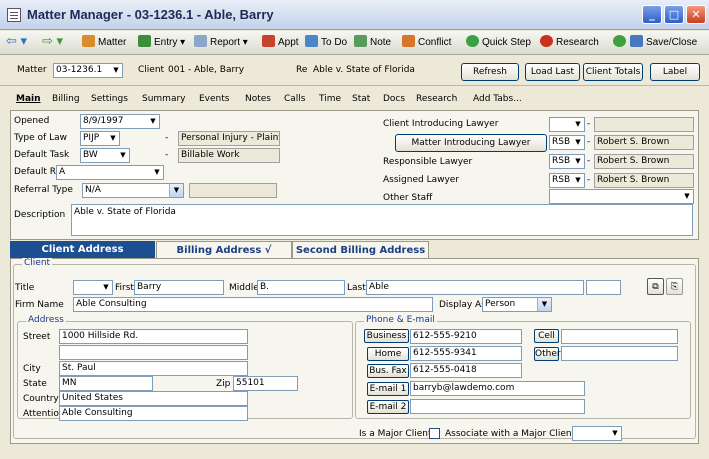 The height and width of the screenshot is (459, 709). I want to click on tab-calls: Calls, so click(295, 99).